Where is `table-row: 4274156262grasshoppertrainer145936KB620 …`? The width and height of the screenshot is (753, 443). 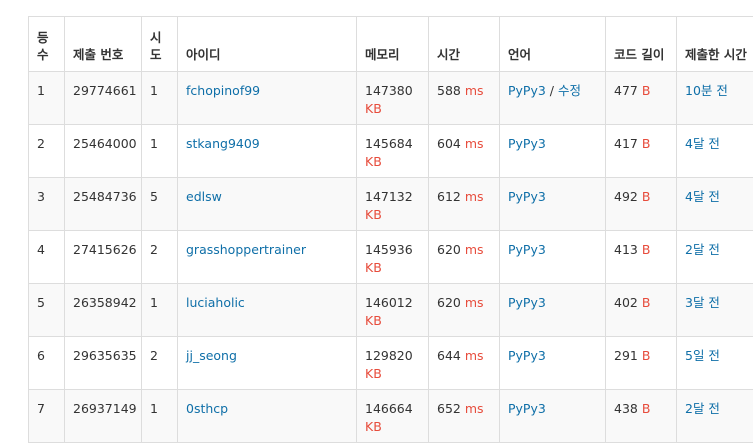 table-row: 4274156262grasshoppertrainer145936KB620 … is located at coordinates (391, 257).